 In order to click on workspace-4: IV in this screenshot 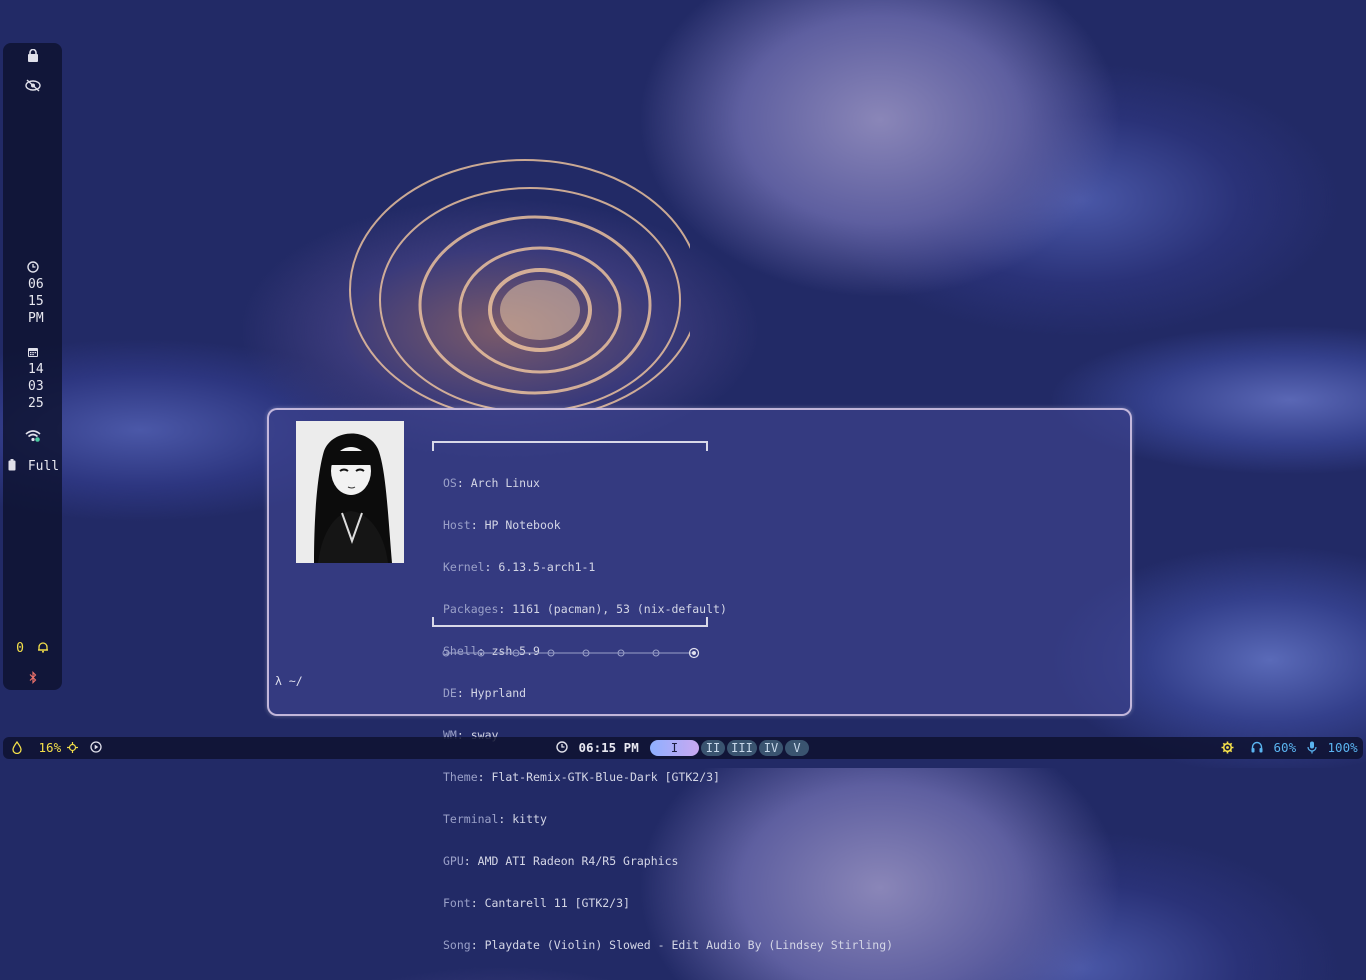, I will do `click(771, 748)`.